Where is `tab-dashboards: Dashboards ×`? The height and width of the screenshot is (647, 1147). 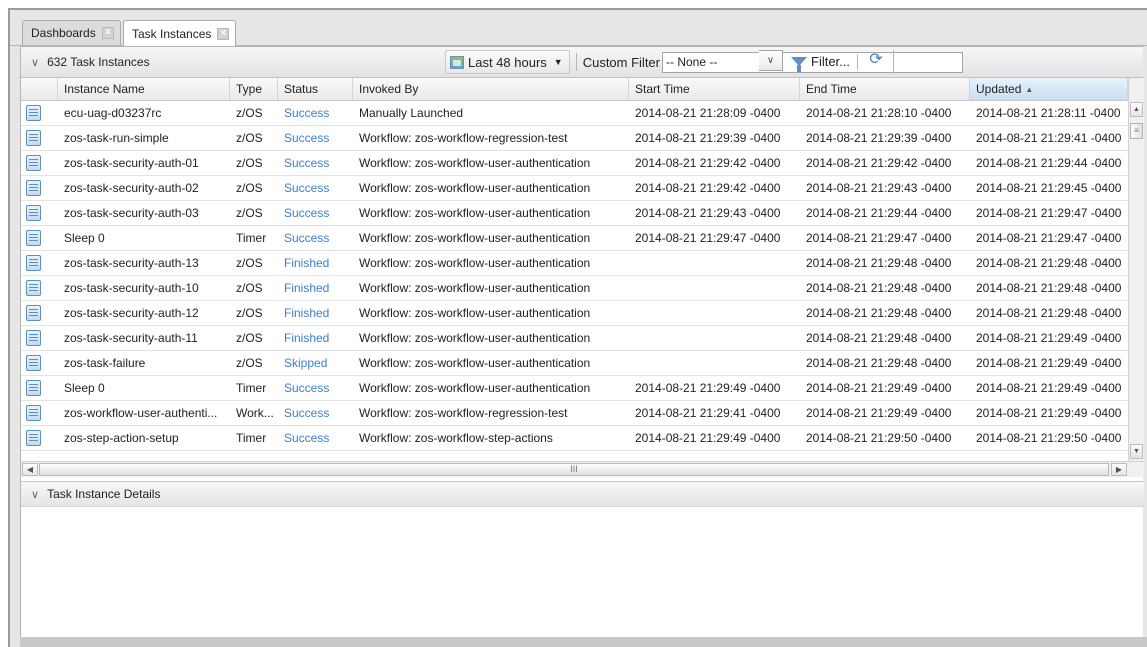
tab-dashboards: Dashboards × is located at coordinates (71, 32).